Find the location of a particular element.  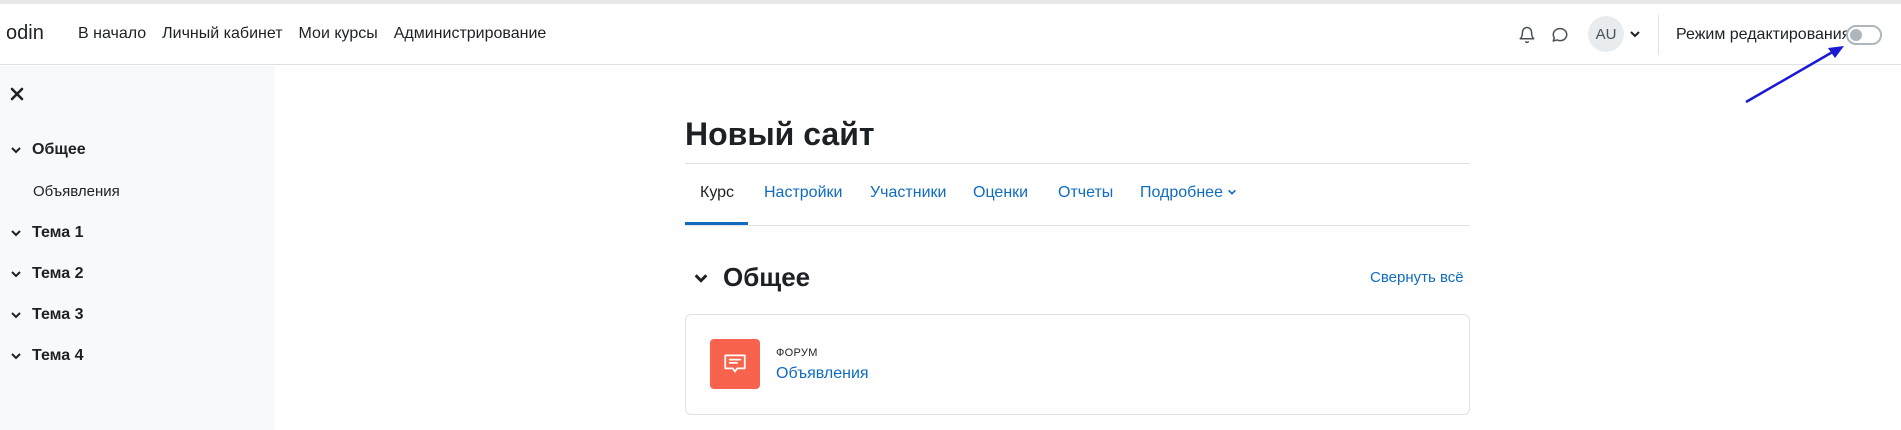

sidebar-section-topic-2: Тема 2 is located at coordinates (47, 274).